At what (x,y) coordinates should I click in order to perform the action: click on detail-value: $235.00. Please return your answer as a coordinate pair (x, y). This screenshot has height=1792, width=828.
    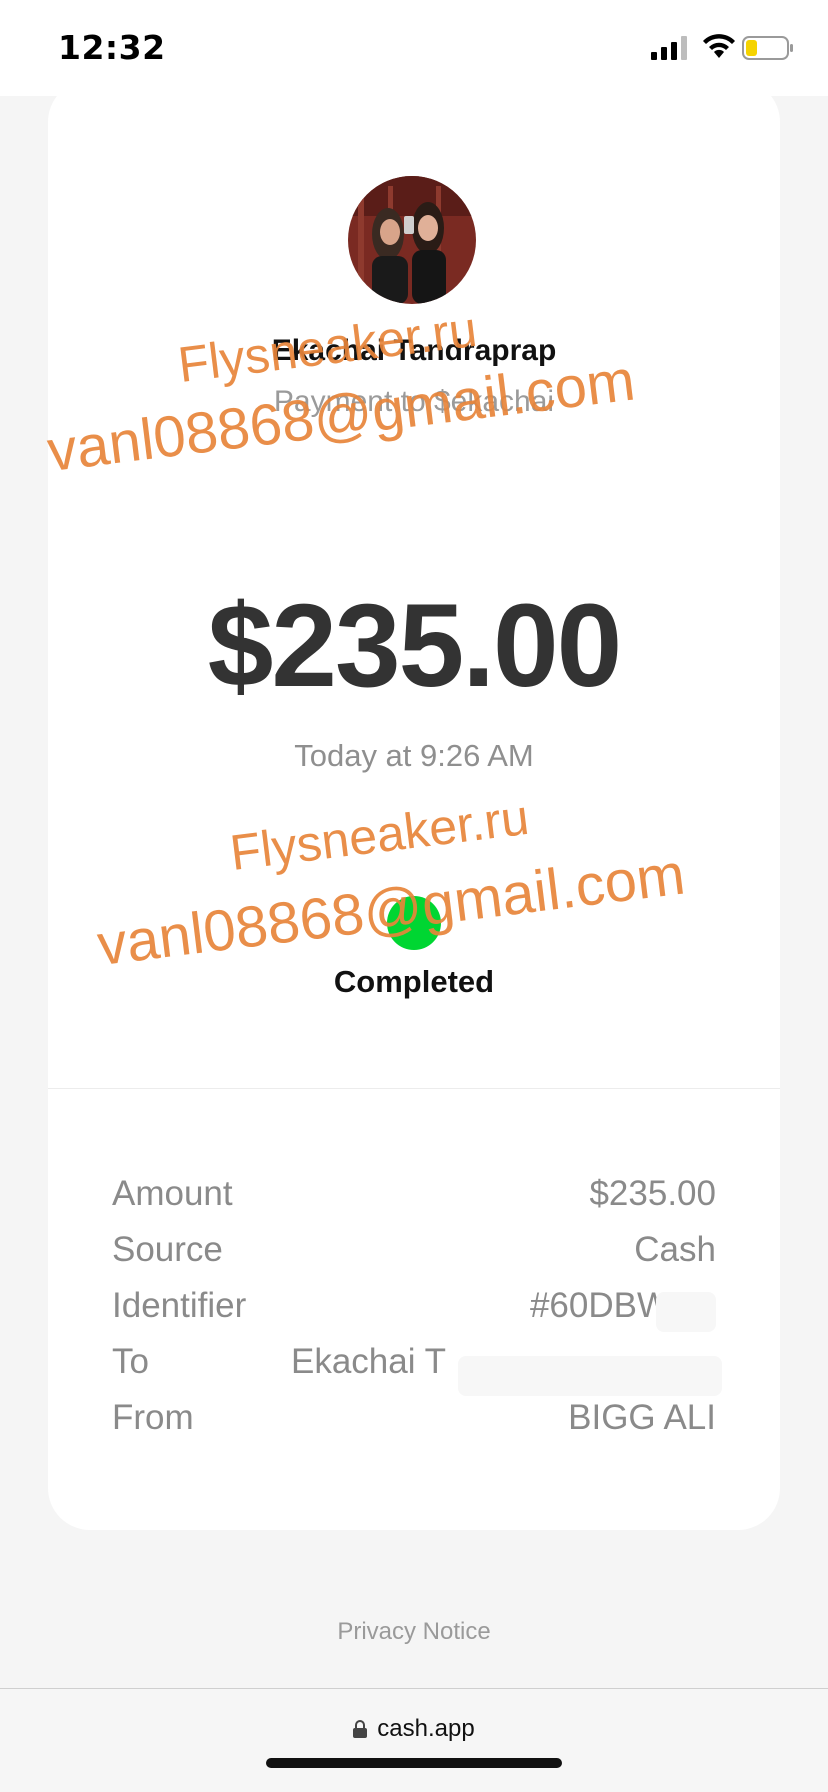
    Looking at the image, I should click on (652, 1193).